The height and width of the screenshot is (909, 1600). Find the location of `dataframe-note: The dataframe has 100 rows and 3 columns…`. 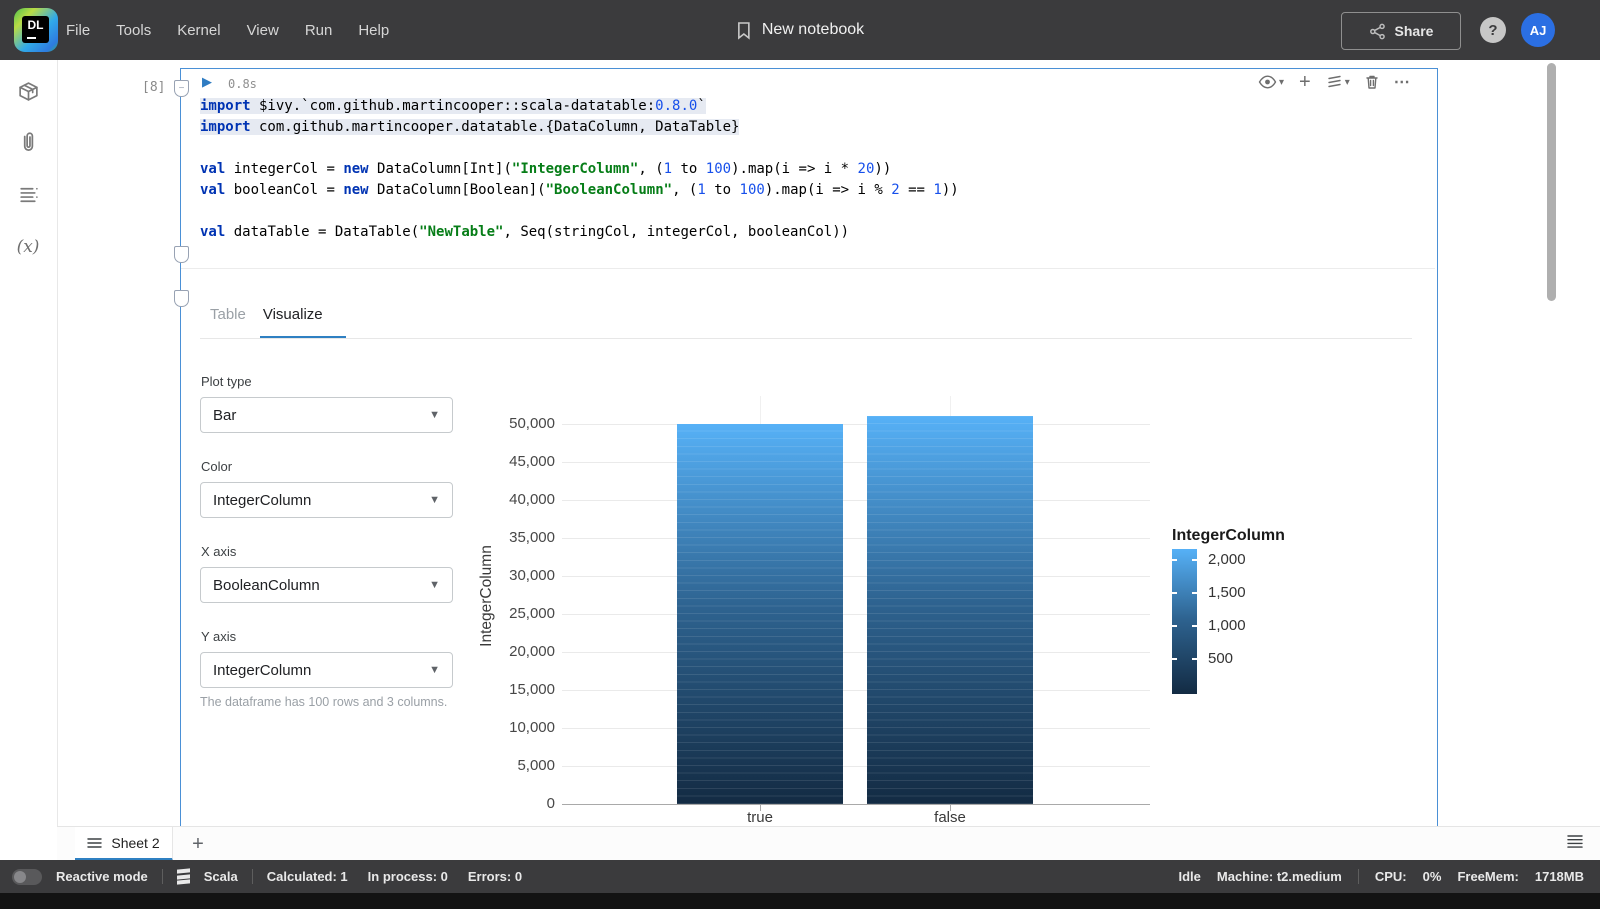

dataframe-note: The dataframe has 100 rows and 3 columns… is located at coordinates (324, 702).